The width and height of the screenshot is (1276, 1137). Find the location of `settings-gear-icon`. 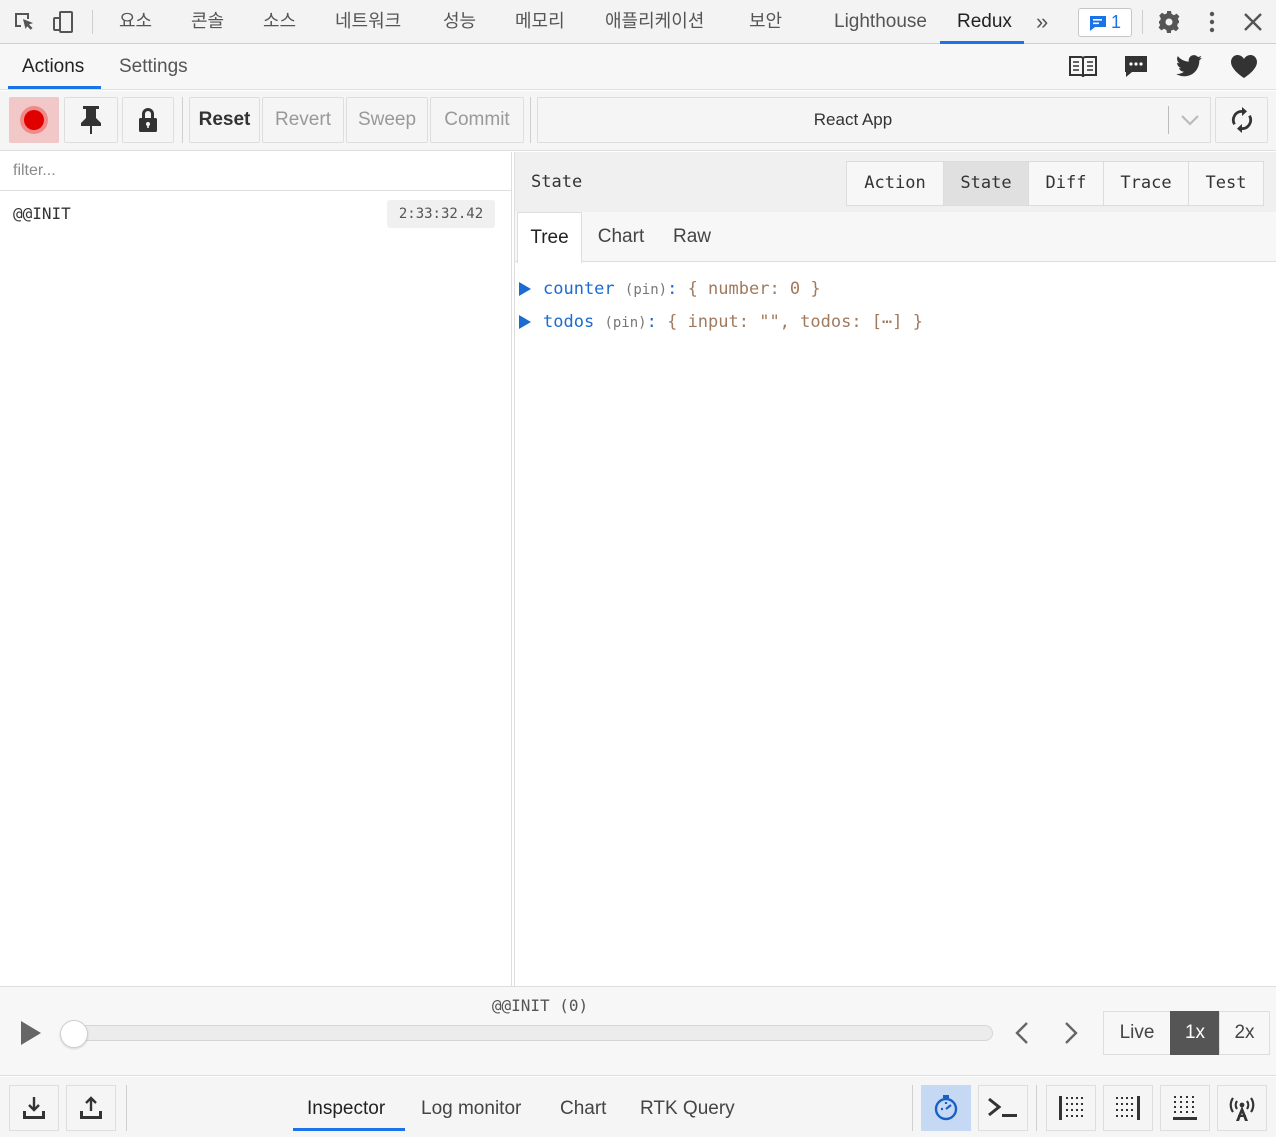

settings-gear-icon is located at coordinates (1169, 22).